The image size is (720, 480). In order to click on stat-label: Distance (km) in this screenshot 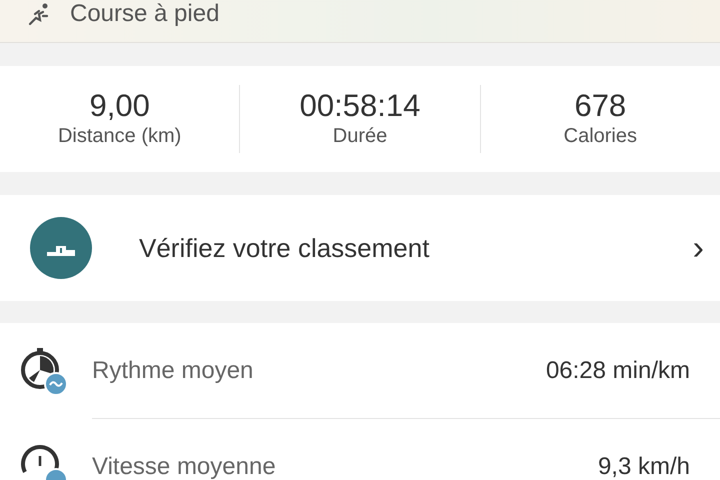, I will do `click(120, 136)`.